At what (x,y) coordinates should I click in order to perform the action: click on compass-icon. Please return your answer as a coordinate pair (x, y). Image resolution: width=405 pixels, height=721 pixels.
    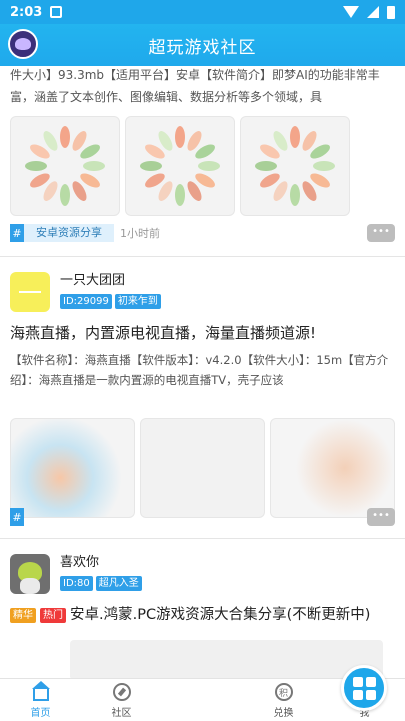
    Looking at the image, I should click on (121, 692).